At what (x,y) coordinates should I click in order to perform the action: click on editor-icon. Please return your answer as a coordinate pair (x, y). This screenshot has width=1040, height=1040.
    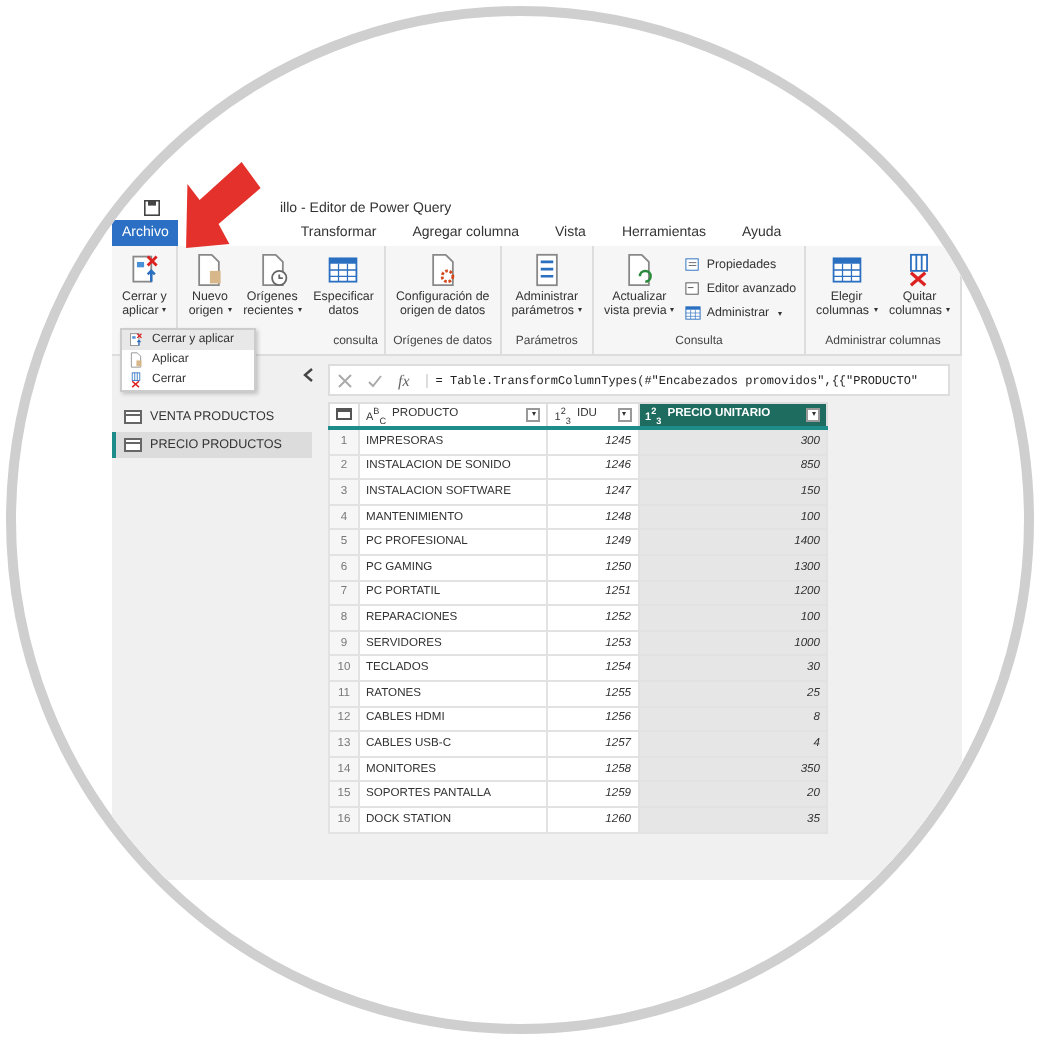
    Looking at the image, I should click on (693, 289).